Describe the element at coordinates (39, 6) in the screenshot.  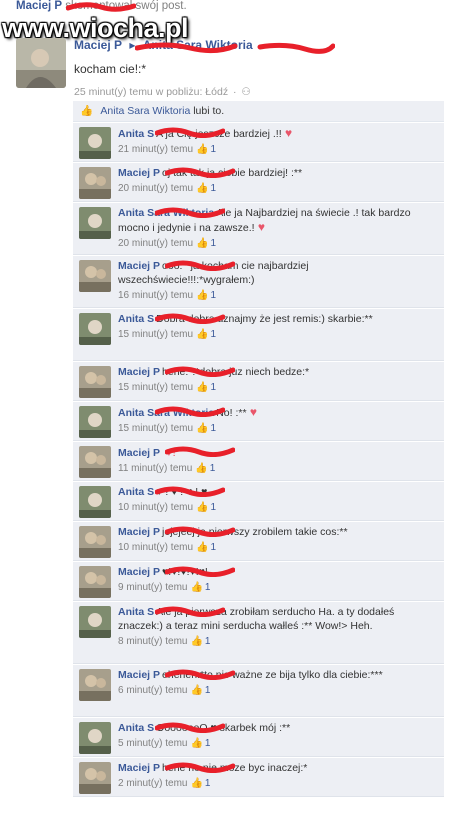
I see `activity-author: Maciej P` at that location.